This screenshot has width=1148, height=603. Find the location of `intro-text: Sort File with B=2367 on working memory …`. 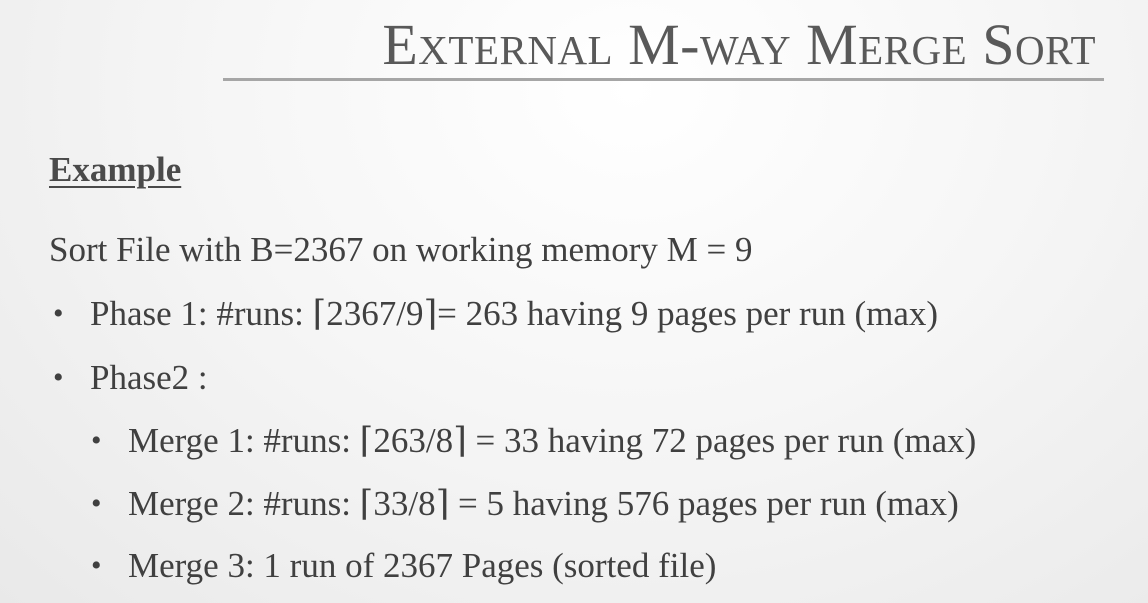

intro-text: Sort File with B=2367 on working memory … is located at coordinates (401, 249).